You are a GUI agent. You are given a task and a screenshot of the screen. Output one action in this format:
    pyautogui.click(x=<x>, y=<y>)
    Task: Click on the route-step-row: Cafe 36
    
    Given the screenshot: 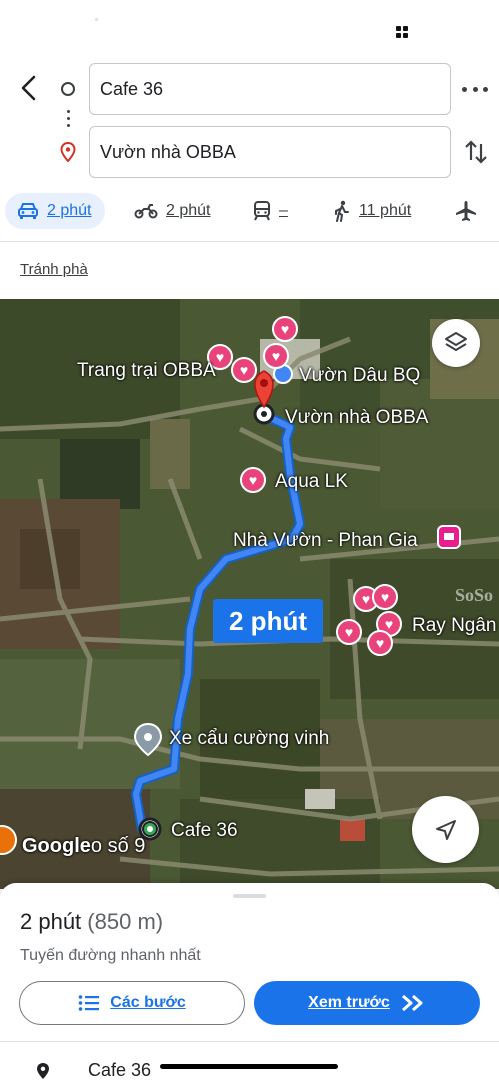 What is the action you would take?
    pyautogui.click(x=93, y=1070)
    